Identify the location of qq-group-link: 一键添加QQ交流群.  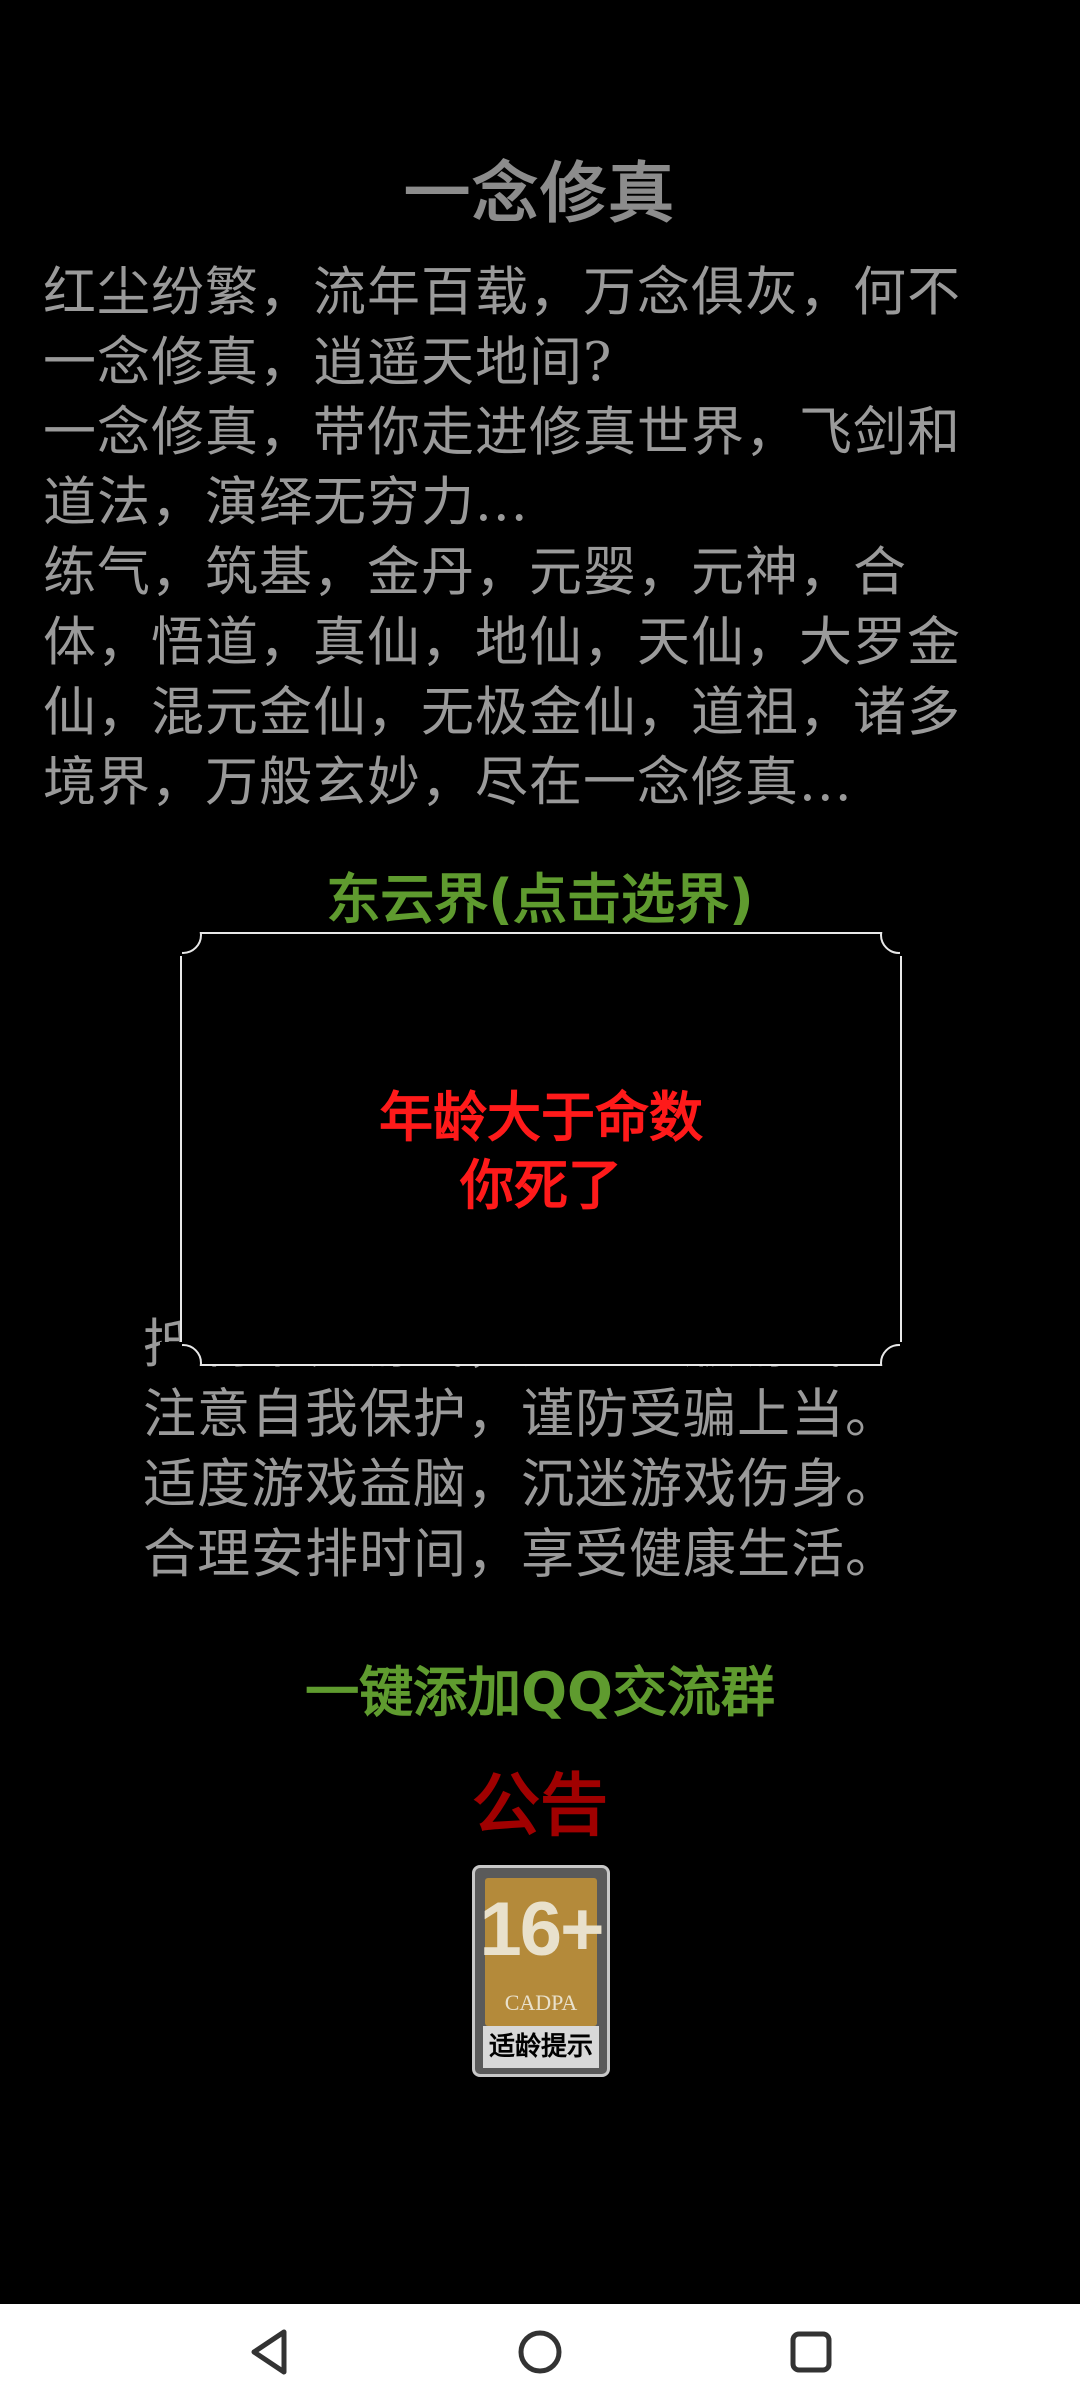
(540, 1687).